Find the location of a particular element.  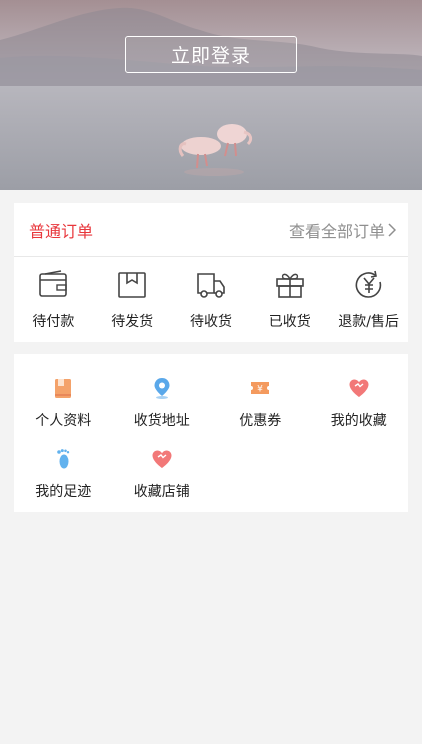

profile-book-icon is located at coordinates (63, 388).